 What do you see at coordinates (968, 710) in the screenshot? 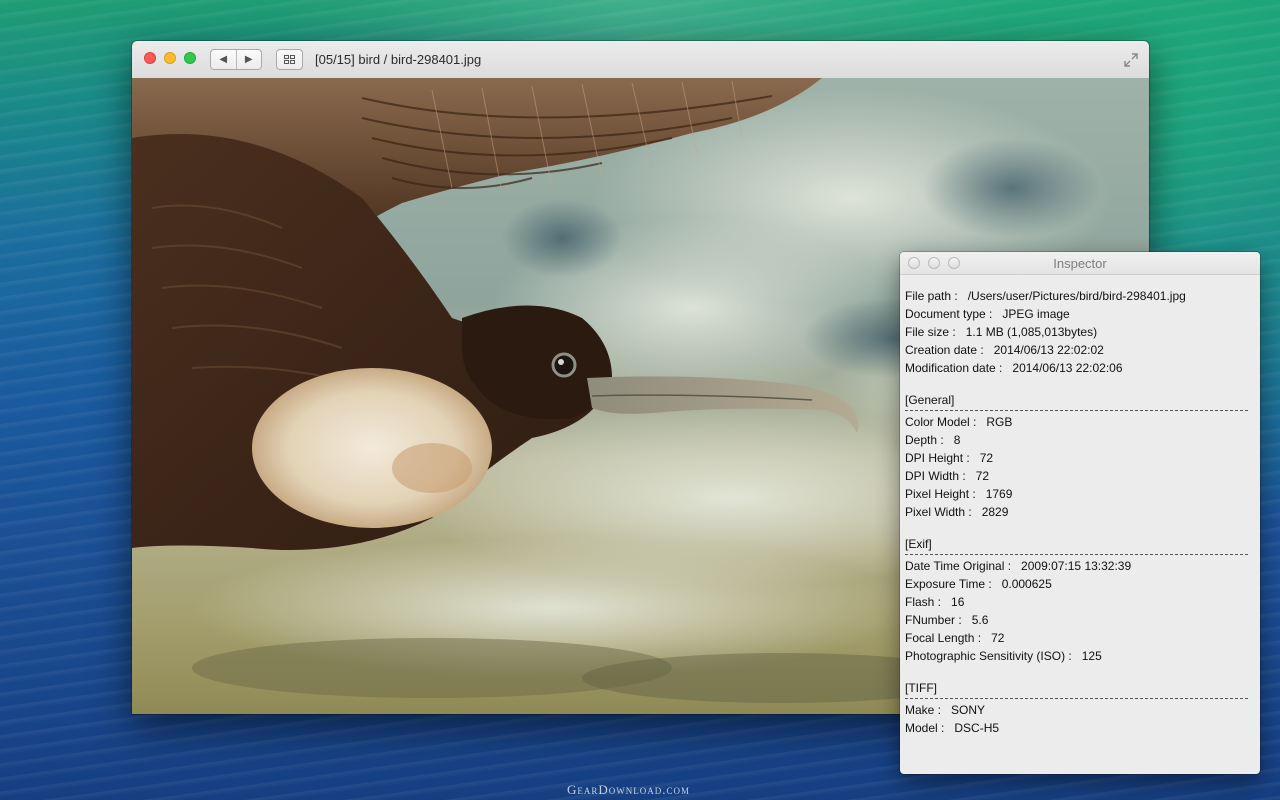
I see `info-value: SONY` at bounding box center [968, 710].